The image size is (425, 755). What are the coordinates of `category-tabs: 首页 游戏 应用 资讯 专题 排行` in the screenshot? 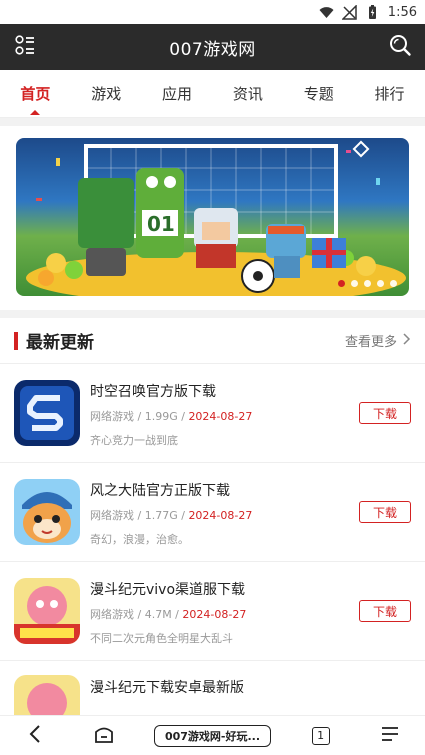 It's located at (212, 94).